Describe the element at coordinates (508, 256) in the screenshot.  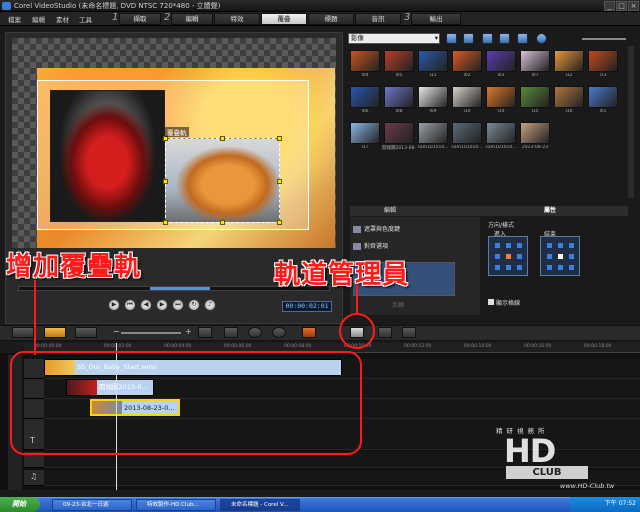
I see `enter-direction-grid` at that location.